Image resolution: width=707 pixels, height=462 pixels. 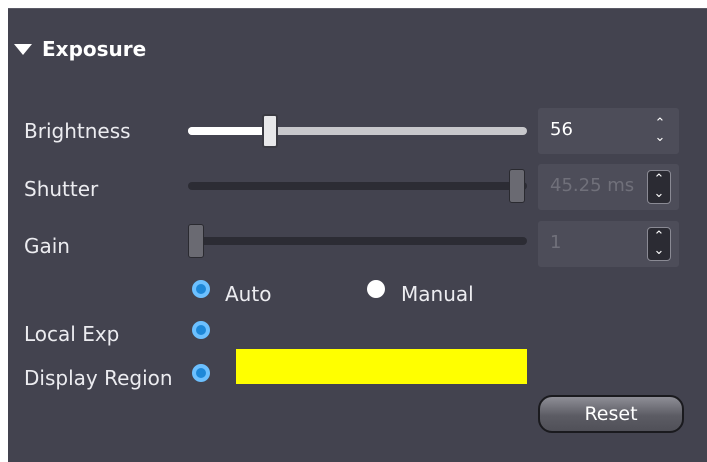 I want to click on shutter-label: Shutter, so click(x=61, y=189).